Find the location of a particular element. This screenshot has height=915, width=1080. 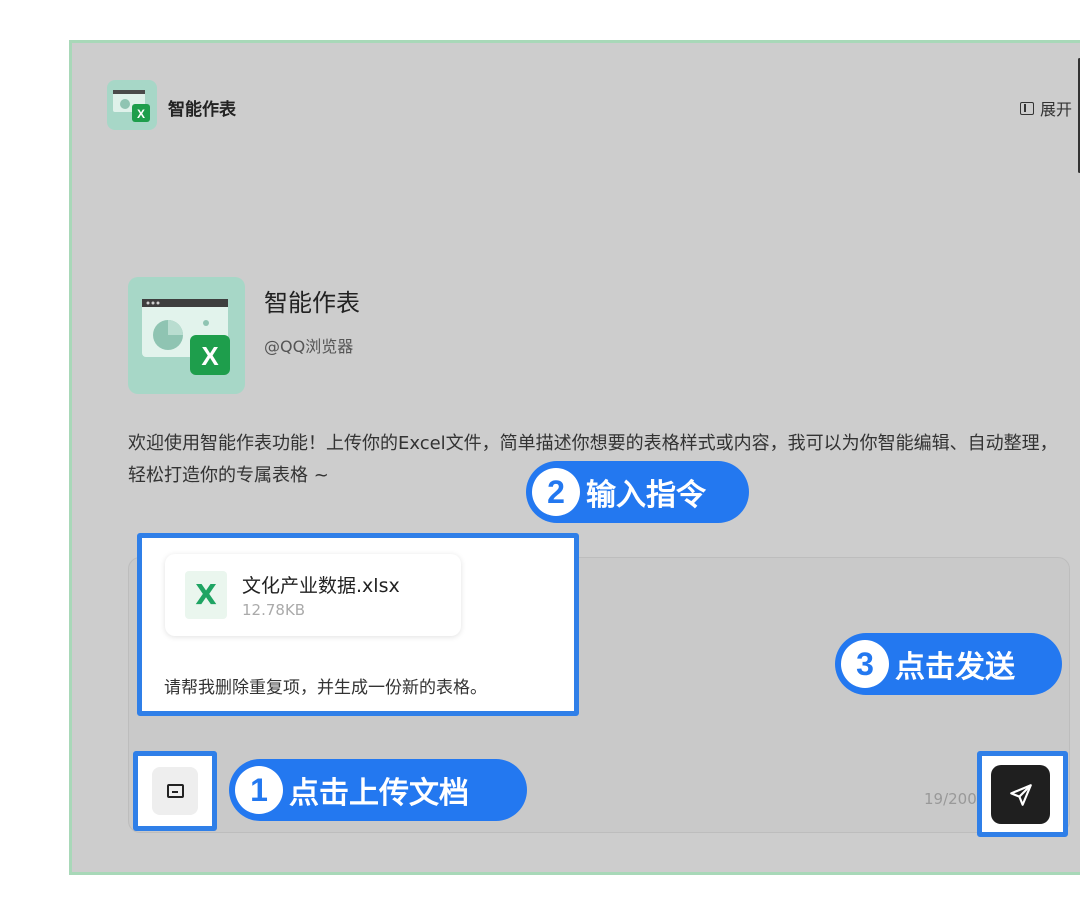

step3-callout: 3 点击发送 is located at coordinates (948, 664).